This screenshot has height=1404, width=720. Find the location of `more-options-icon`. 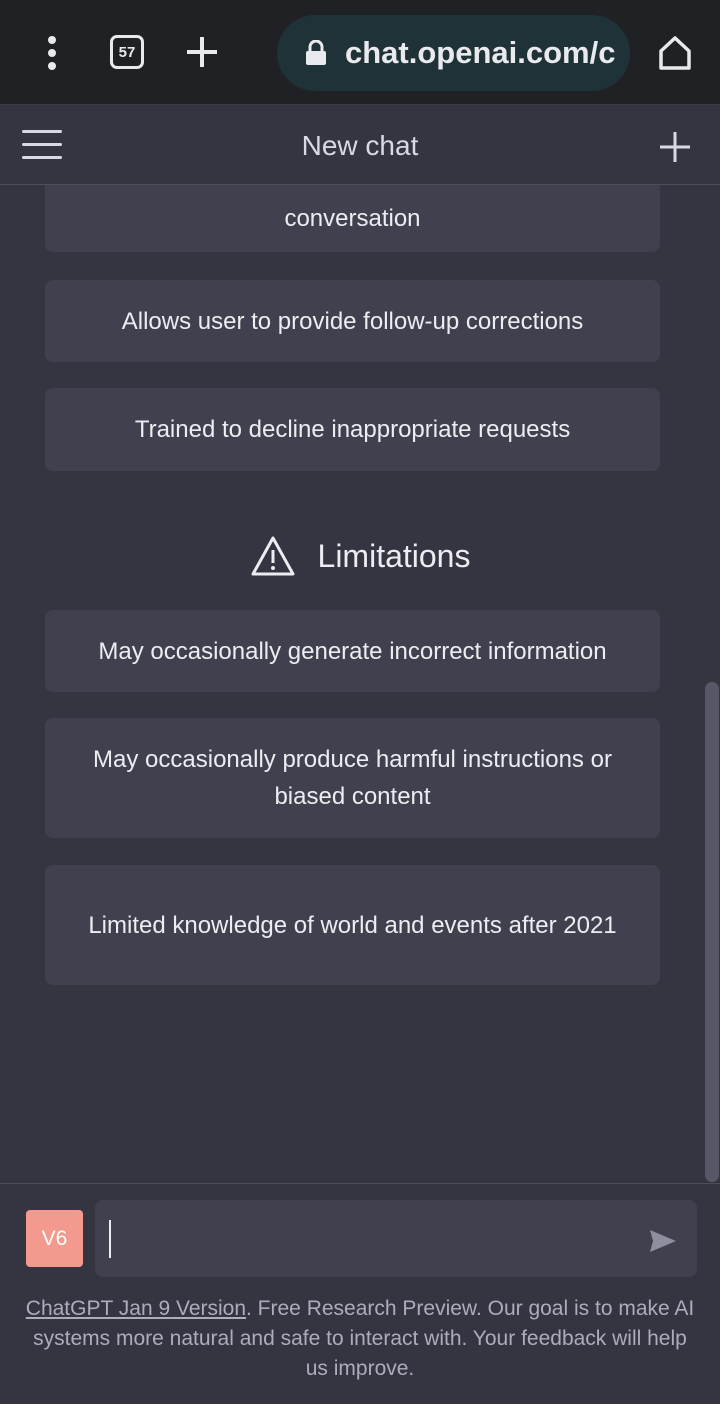

more-options-icon is located at coordinates (52, 53).